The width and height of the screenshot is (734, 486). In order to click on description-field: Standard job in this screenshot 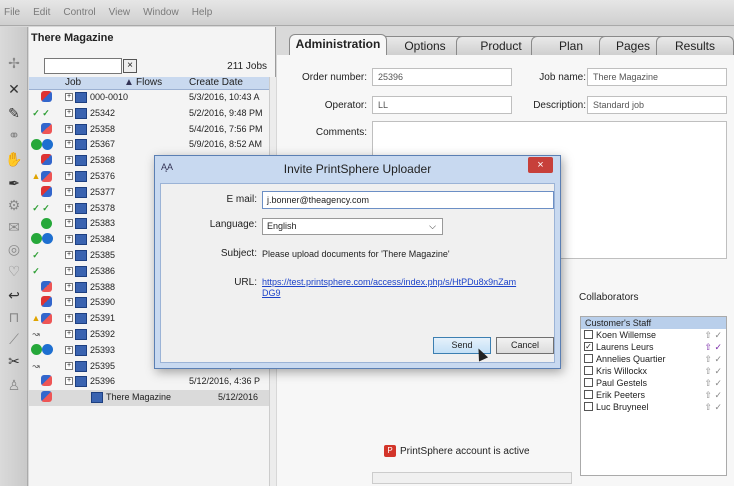, I will do `click(657, 105)`.